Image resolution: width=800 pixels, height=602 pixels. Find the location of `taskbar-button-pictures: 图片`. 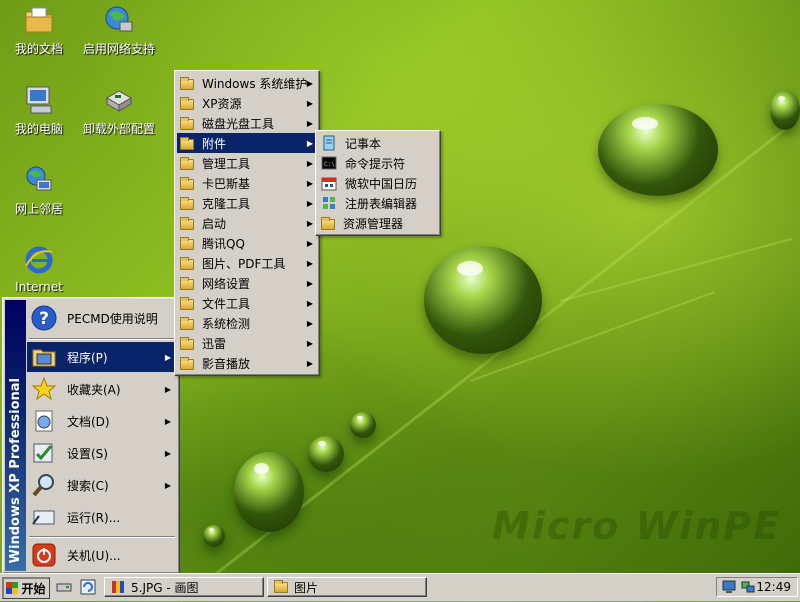

taskbar-button-pictures: 图片 is located at coordinates (347, 587).